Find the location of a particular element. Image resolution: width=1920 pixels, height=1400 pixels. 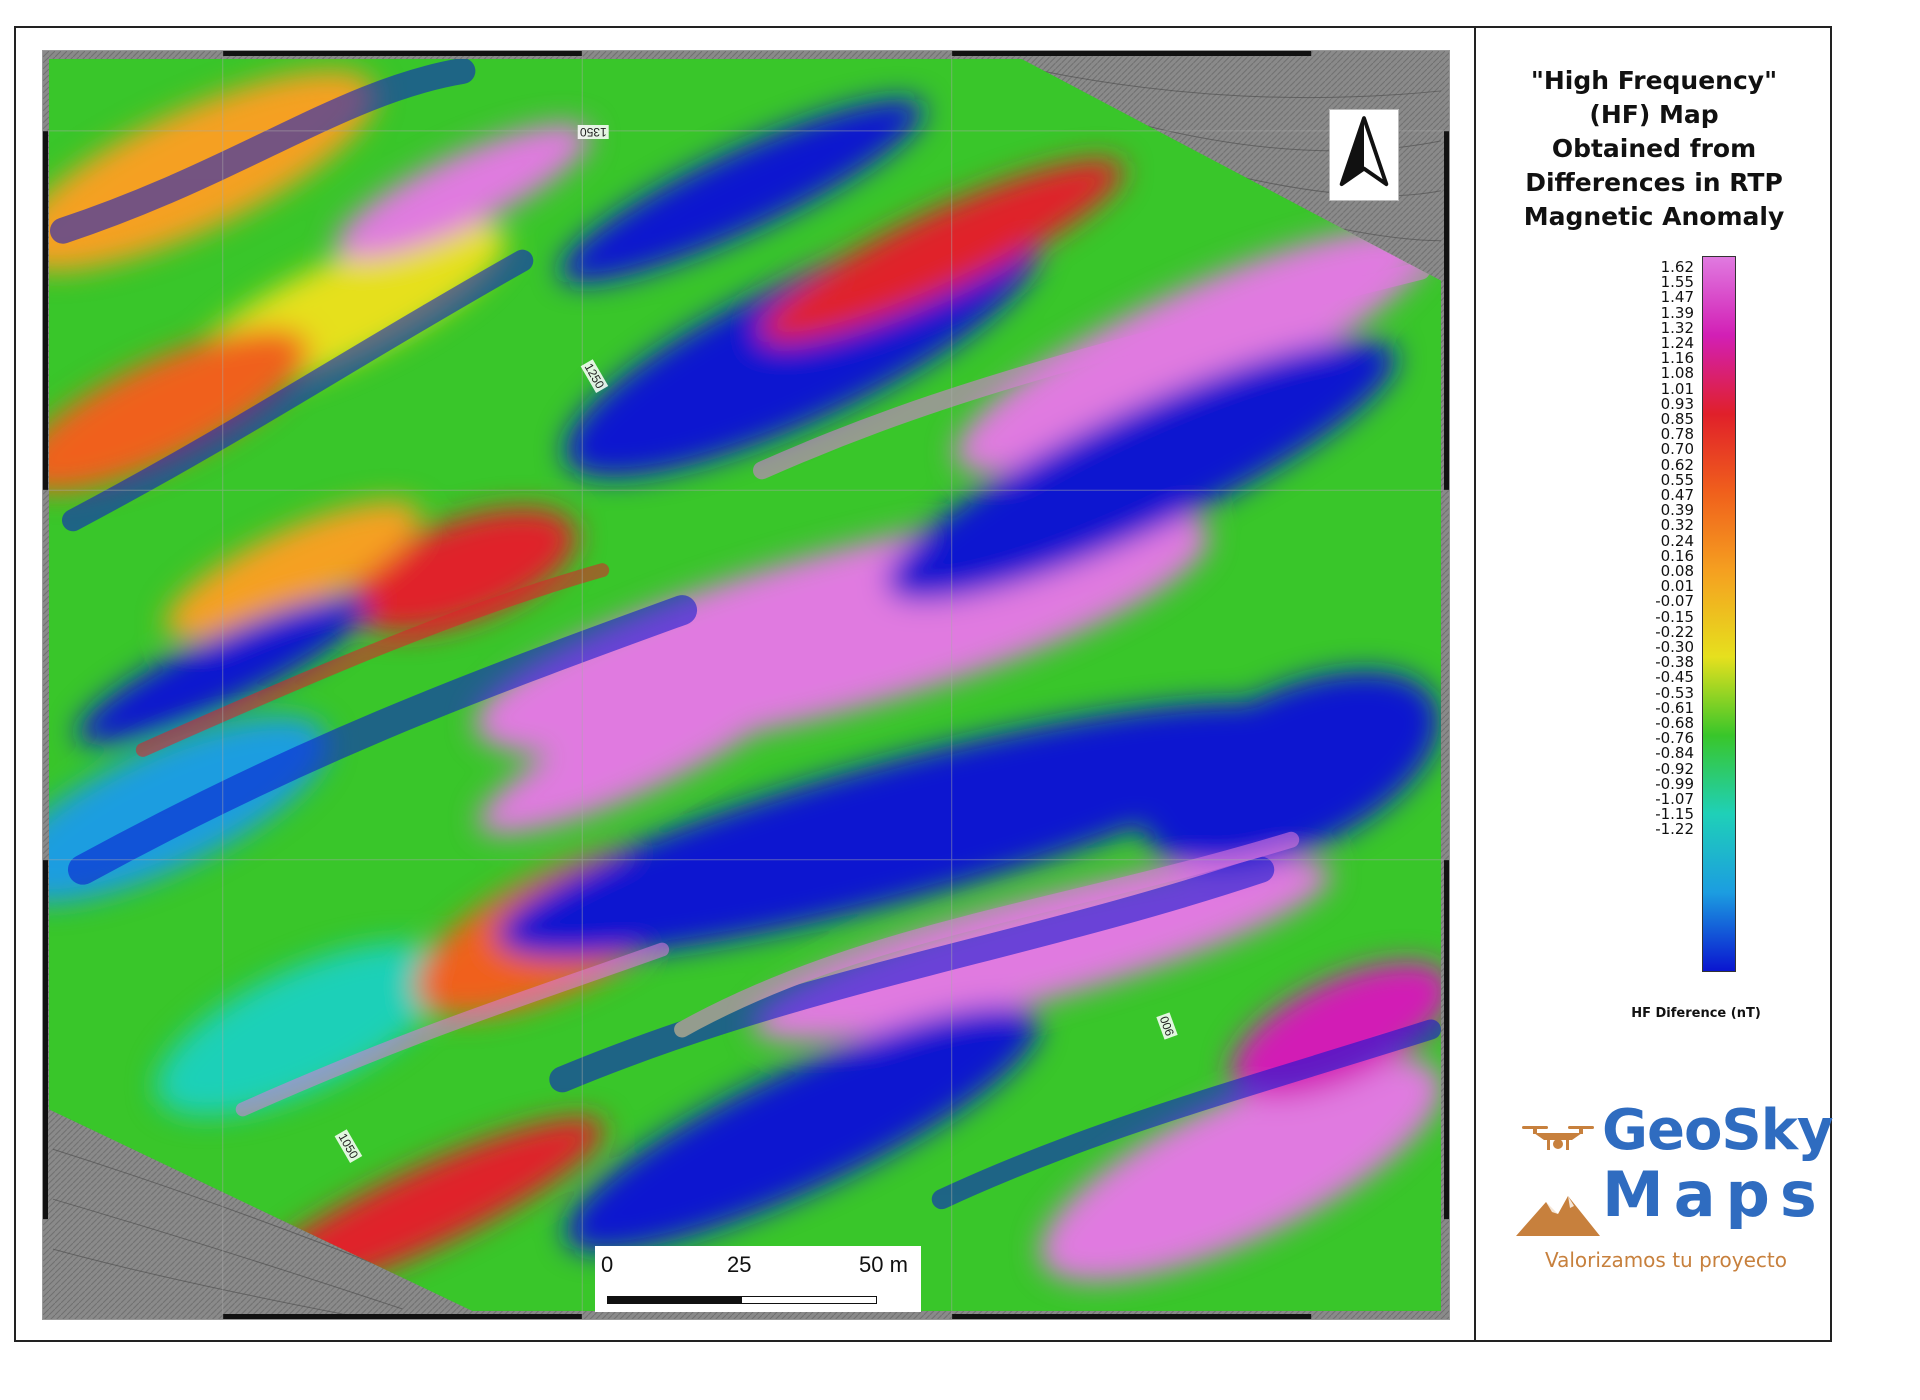

geosky-logo: GeoSky Maps Valorizamos tu proyecto is located at coordinates (1674, 1198).